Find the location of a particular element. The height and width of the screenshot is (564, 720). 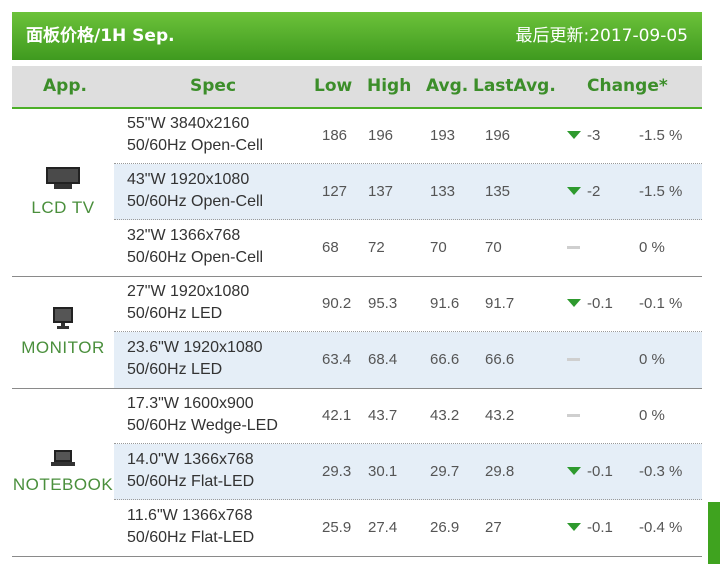

lastavg-cell: 27 is located at coordinates (493, 527).